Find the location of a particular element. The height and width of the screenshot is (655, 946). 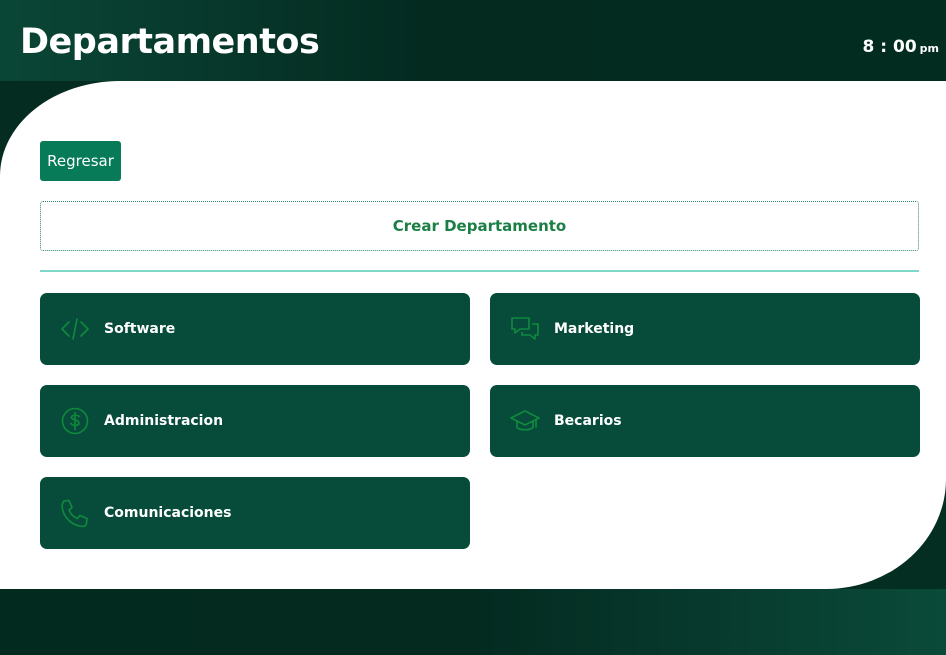

department-label: Comunicaciones is located at coordinates (168, 513).